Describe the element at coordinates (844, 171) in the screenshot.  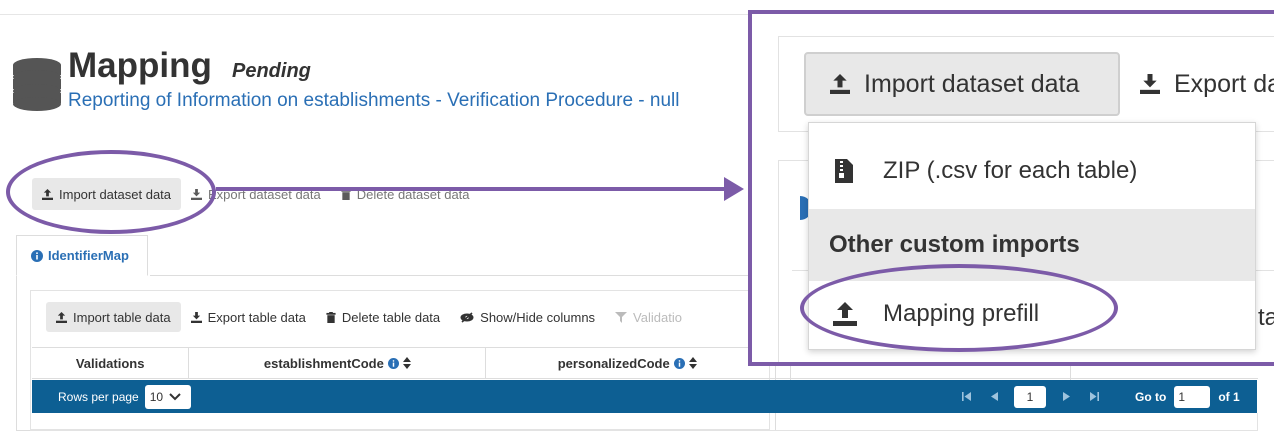
I see `file-zip-icon` at that location.